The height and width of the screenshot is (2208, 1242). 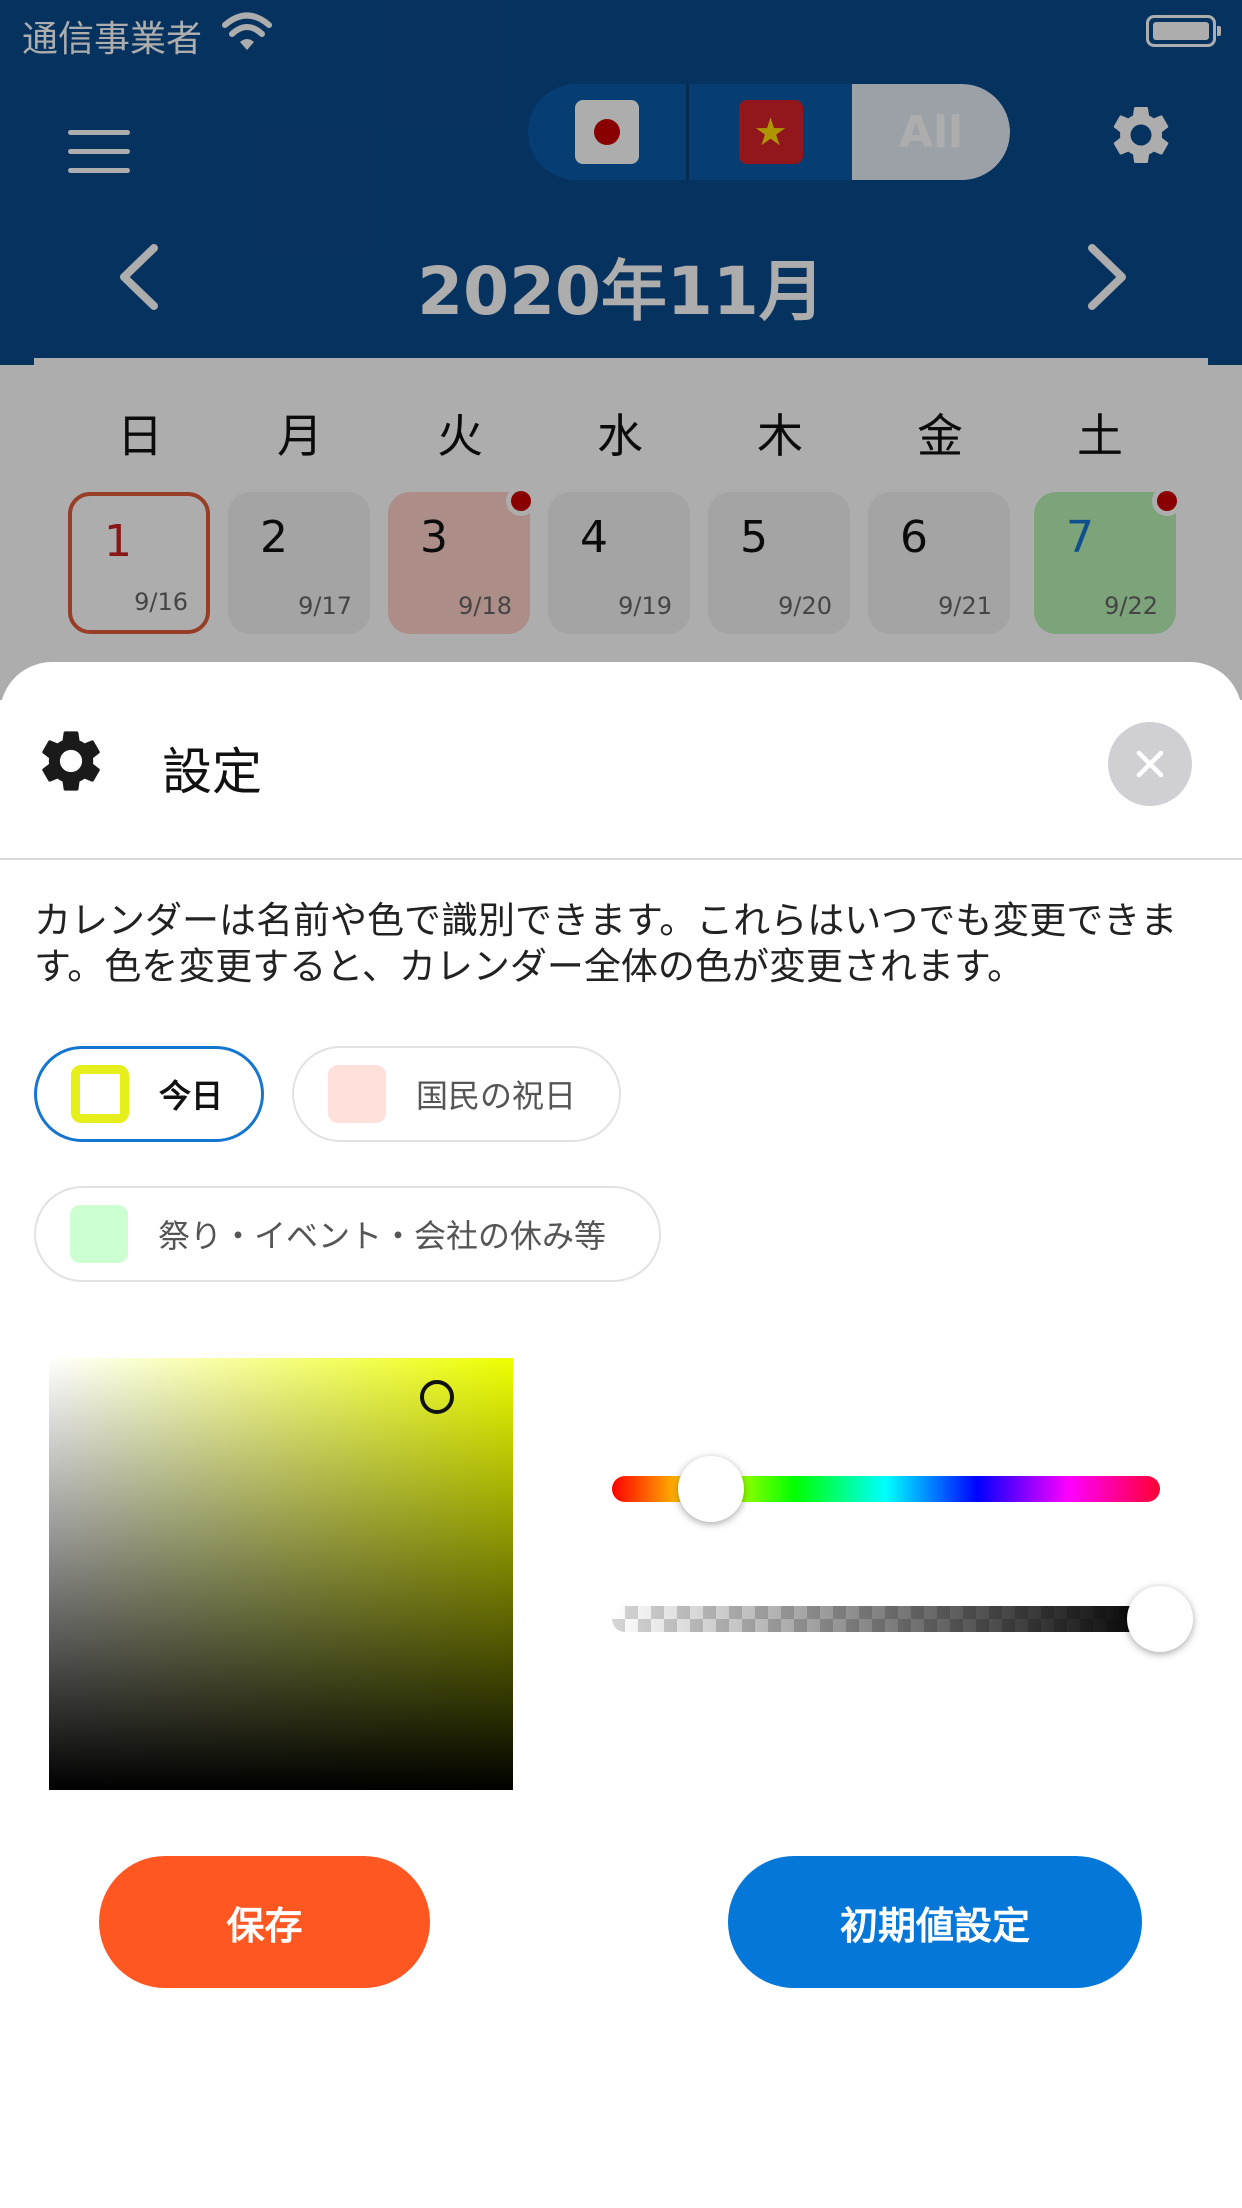 What do you see at coordinates (191, 1096) in the screenshot?
I see `chip-label: 今日` at bounding box center [191, 1096].